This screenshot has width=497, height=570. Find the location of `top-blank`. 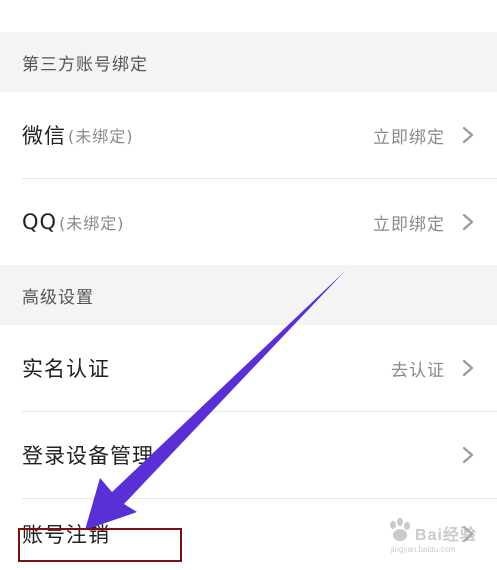

top-blank is located at coordinates (248, 16).